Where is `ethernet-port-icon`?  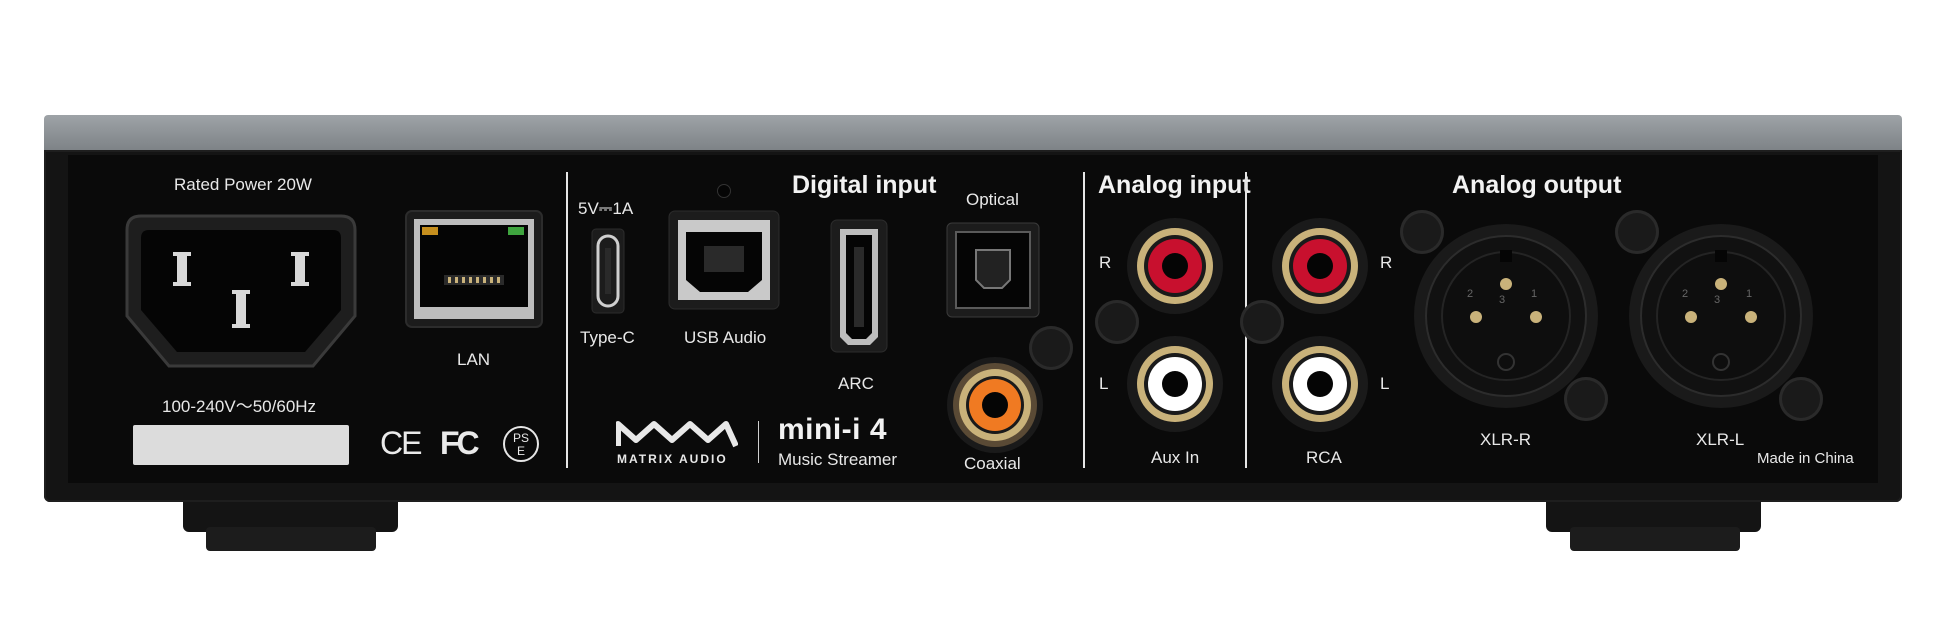 ethernet-port-icon is located at coordinates (474, 269).